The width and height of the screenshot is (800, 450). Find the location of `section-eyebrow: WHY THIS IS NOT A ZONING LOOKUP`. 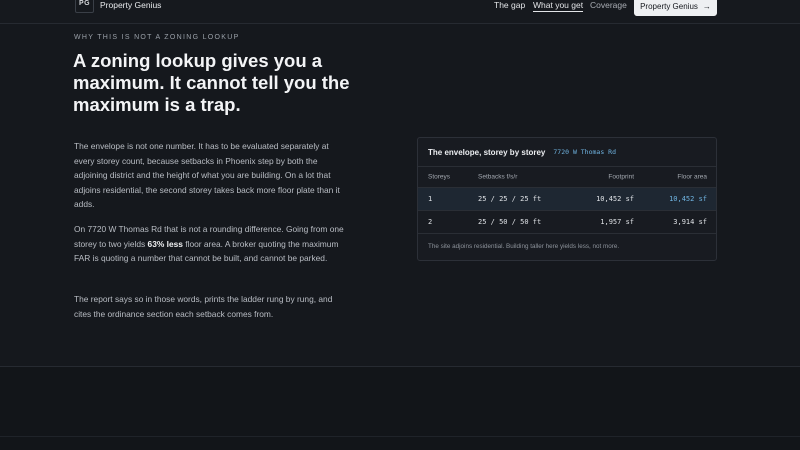

section-eyebrow: WHY THIS IS NOT A ZONING LOOKUP is located at coordinates (157, 37).